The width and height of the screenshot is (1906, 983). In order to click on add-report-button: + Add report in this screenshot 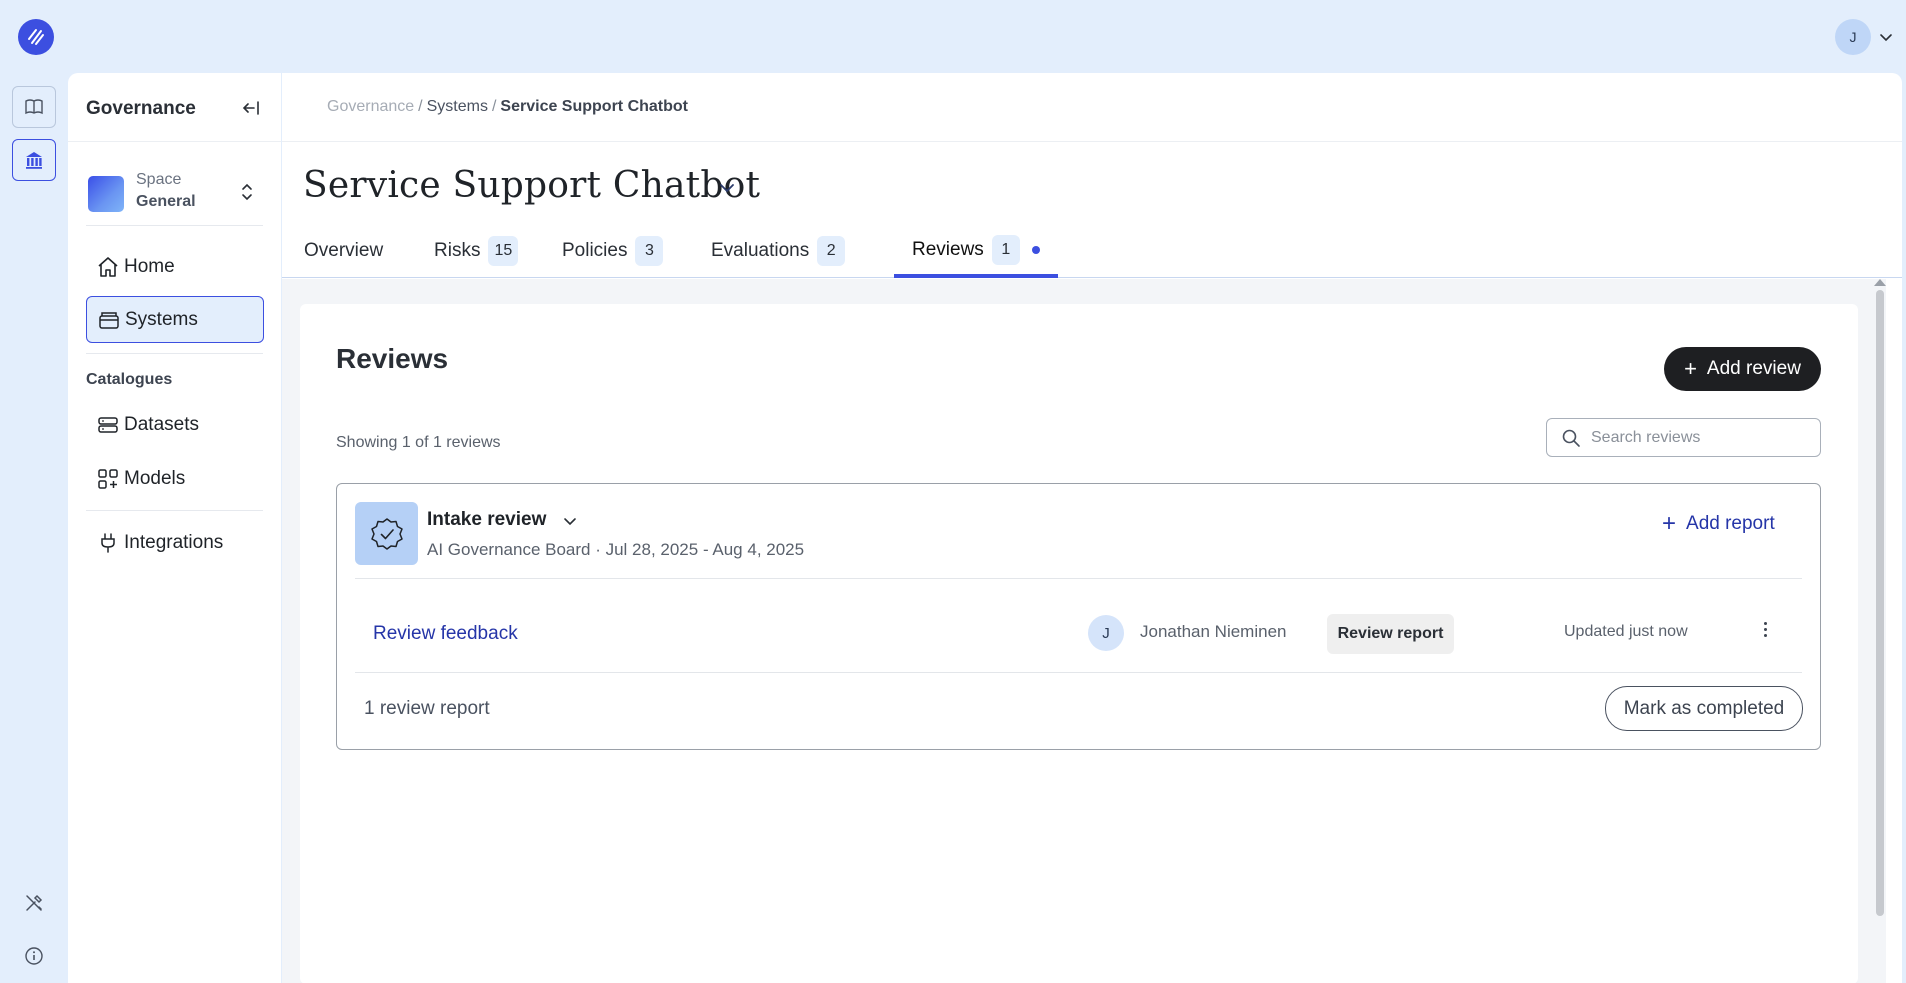, I will do `click(1718, 524)`.